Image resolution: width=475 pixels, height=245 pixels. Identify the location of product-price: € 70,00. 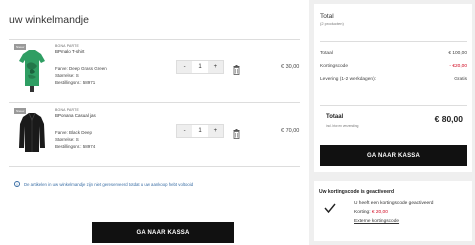
(290, 131).